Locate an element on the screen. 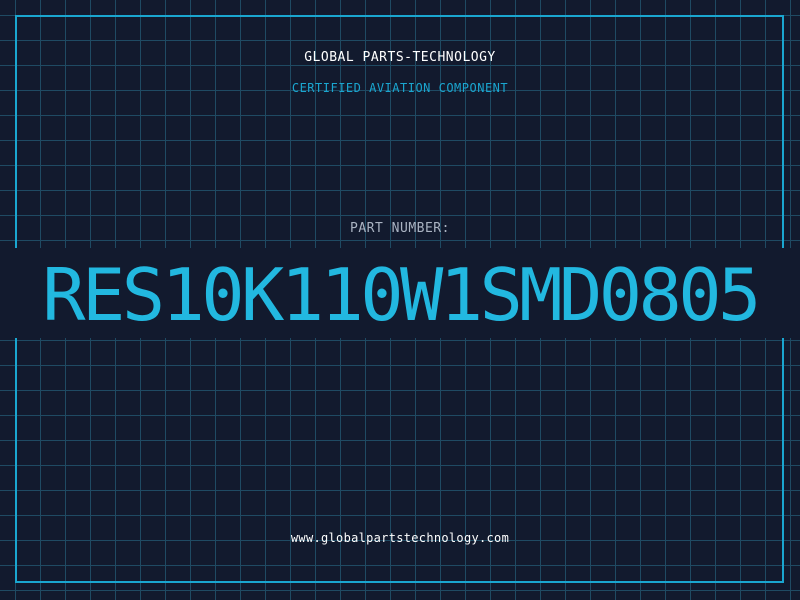 Image resolution: width=800 pixels, height=600 pixels. website-url: www.globalpartstechnology.com is located at coordinates (400, 538).